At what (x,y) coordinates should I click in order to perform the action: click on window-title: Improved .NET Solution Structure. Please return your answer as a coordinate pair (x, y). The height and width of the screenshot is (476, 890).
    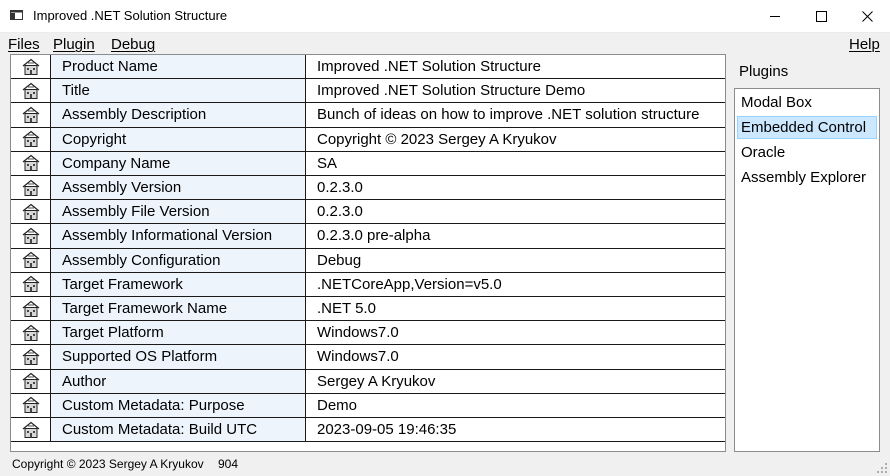
    Looking at the image, I should click on (130, 15).